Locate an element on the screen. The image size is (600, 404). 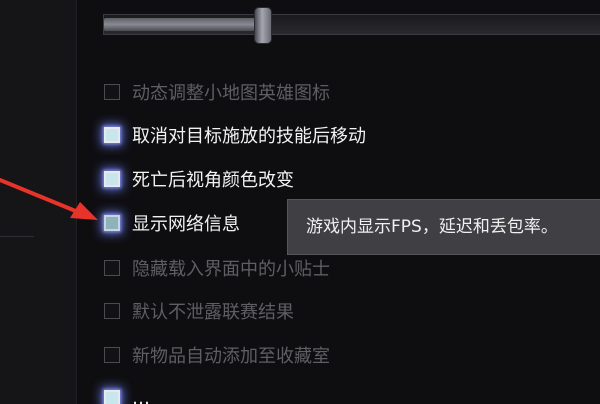
option-label: 显示网络信息 is located at coordinates (186, 224).